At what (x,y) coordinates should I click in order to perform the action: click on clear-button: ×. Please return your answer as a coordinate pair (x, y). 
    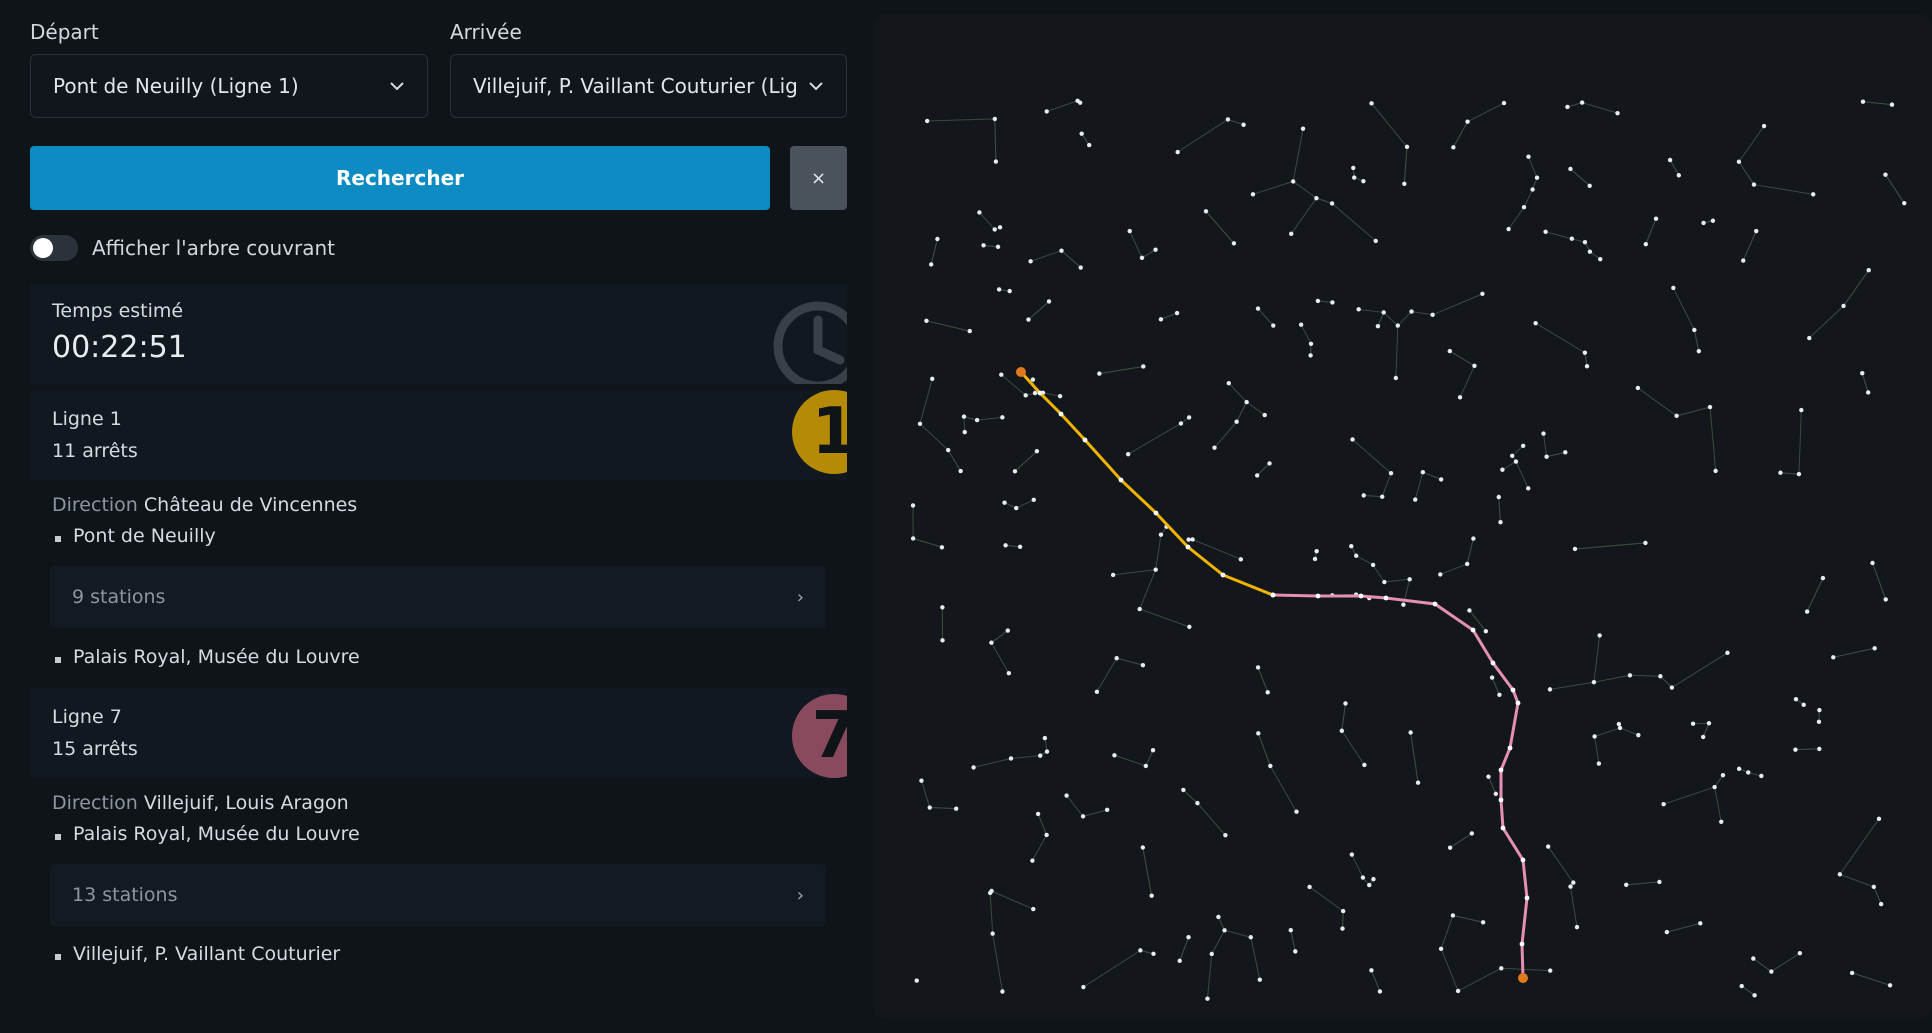
    Looking at the image, I should click on (818, 178).